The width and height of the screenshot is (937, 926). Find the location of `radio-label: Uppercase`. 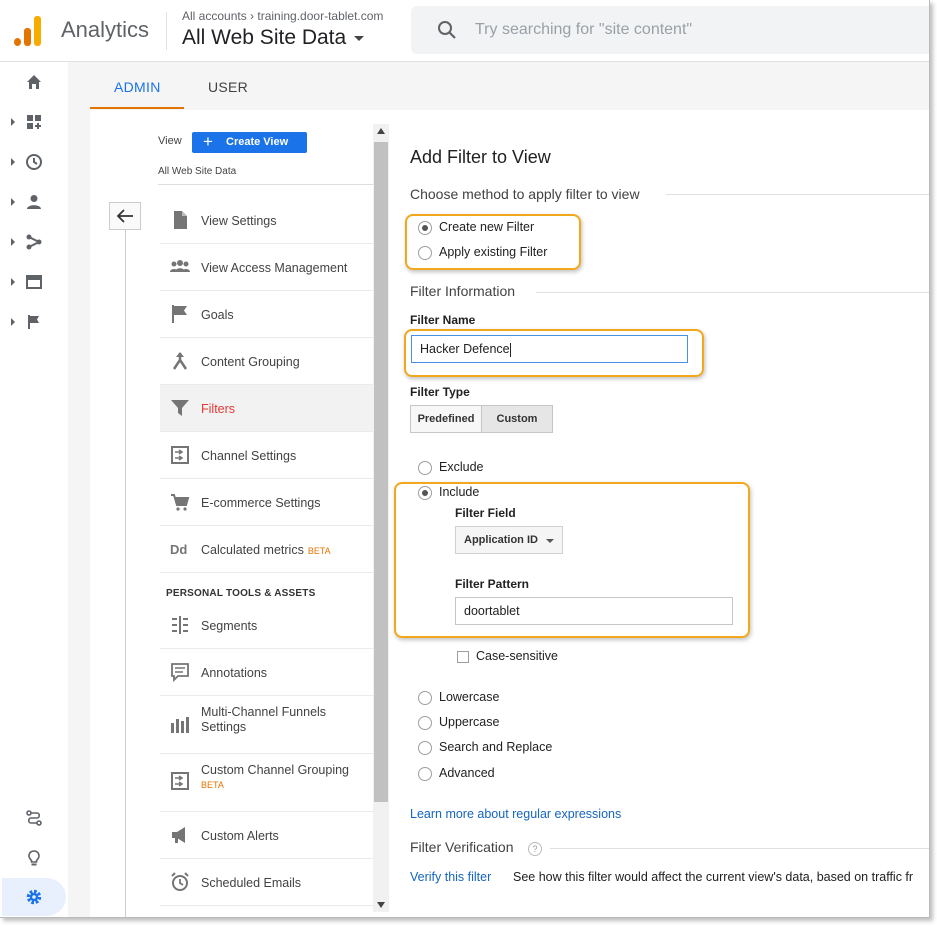

radio-label: Uppercase is located at coordinates (469, 722).